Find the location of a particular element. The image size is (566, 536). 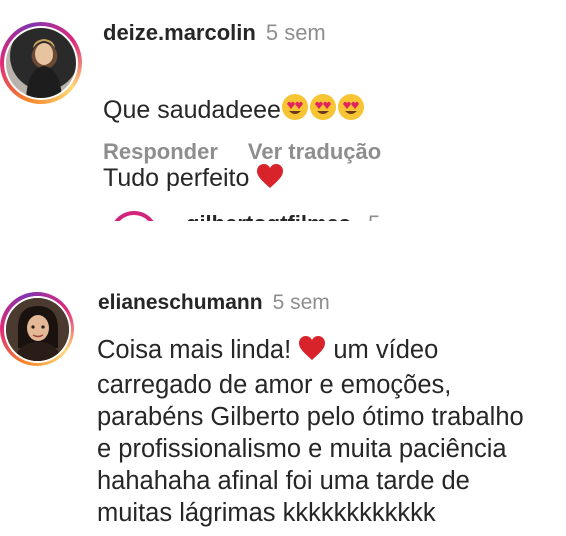

username: deize.marcolin 5 sem is located at coordinates (214, 33).